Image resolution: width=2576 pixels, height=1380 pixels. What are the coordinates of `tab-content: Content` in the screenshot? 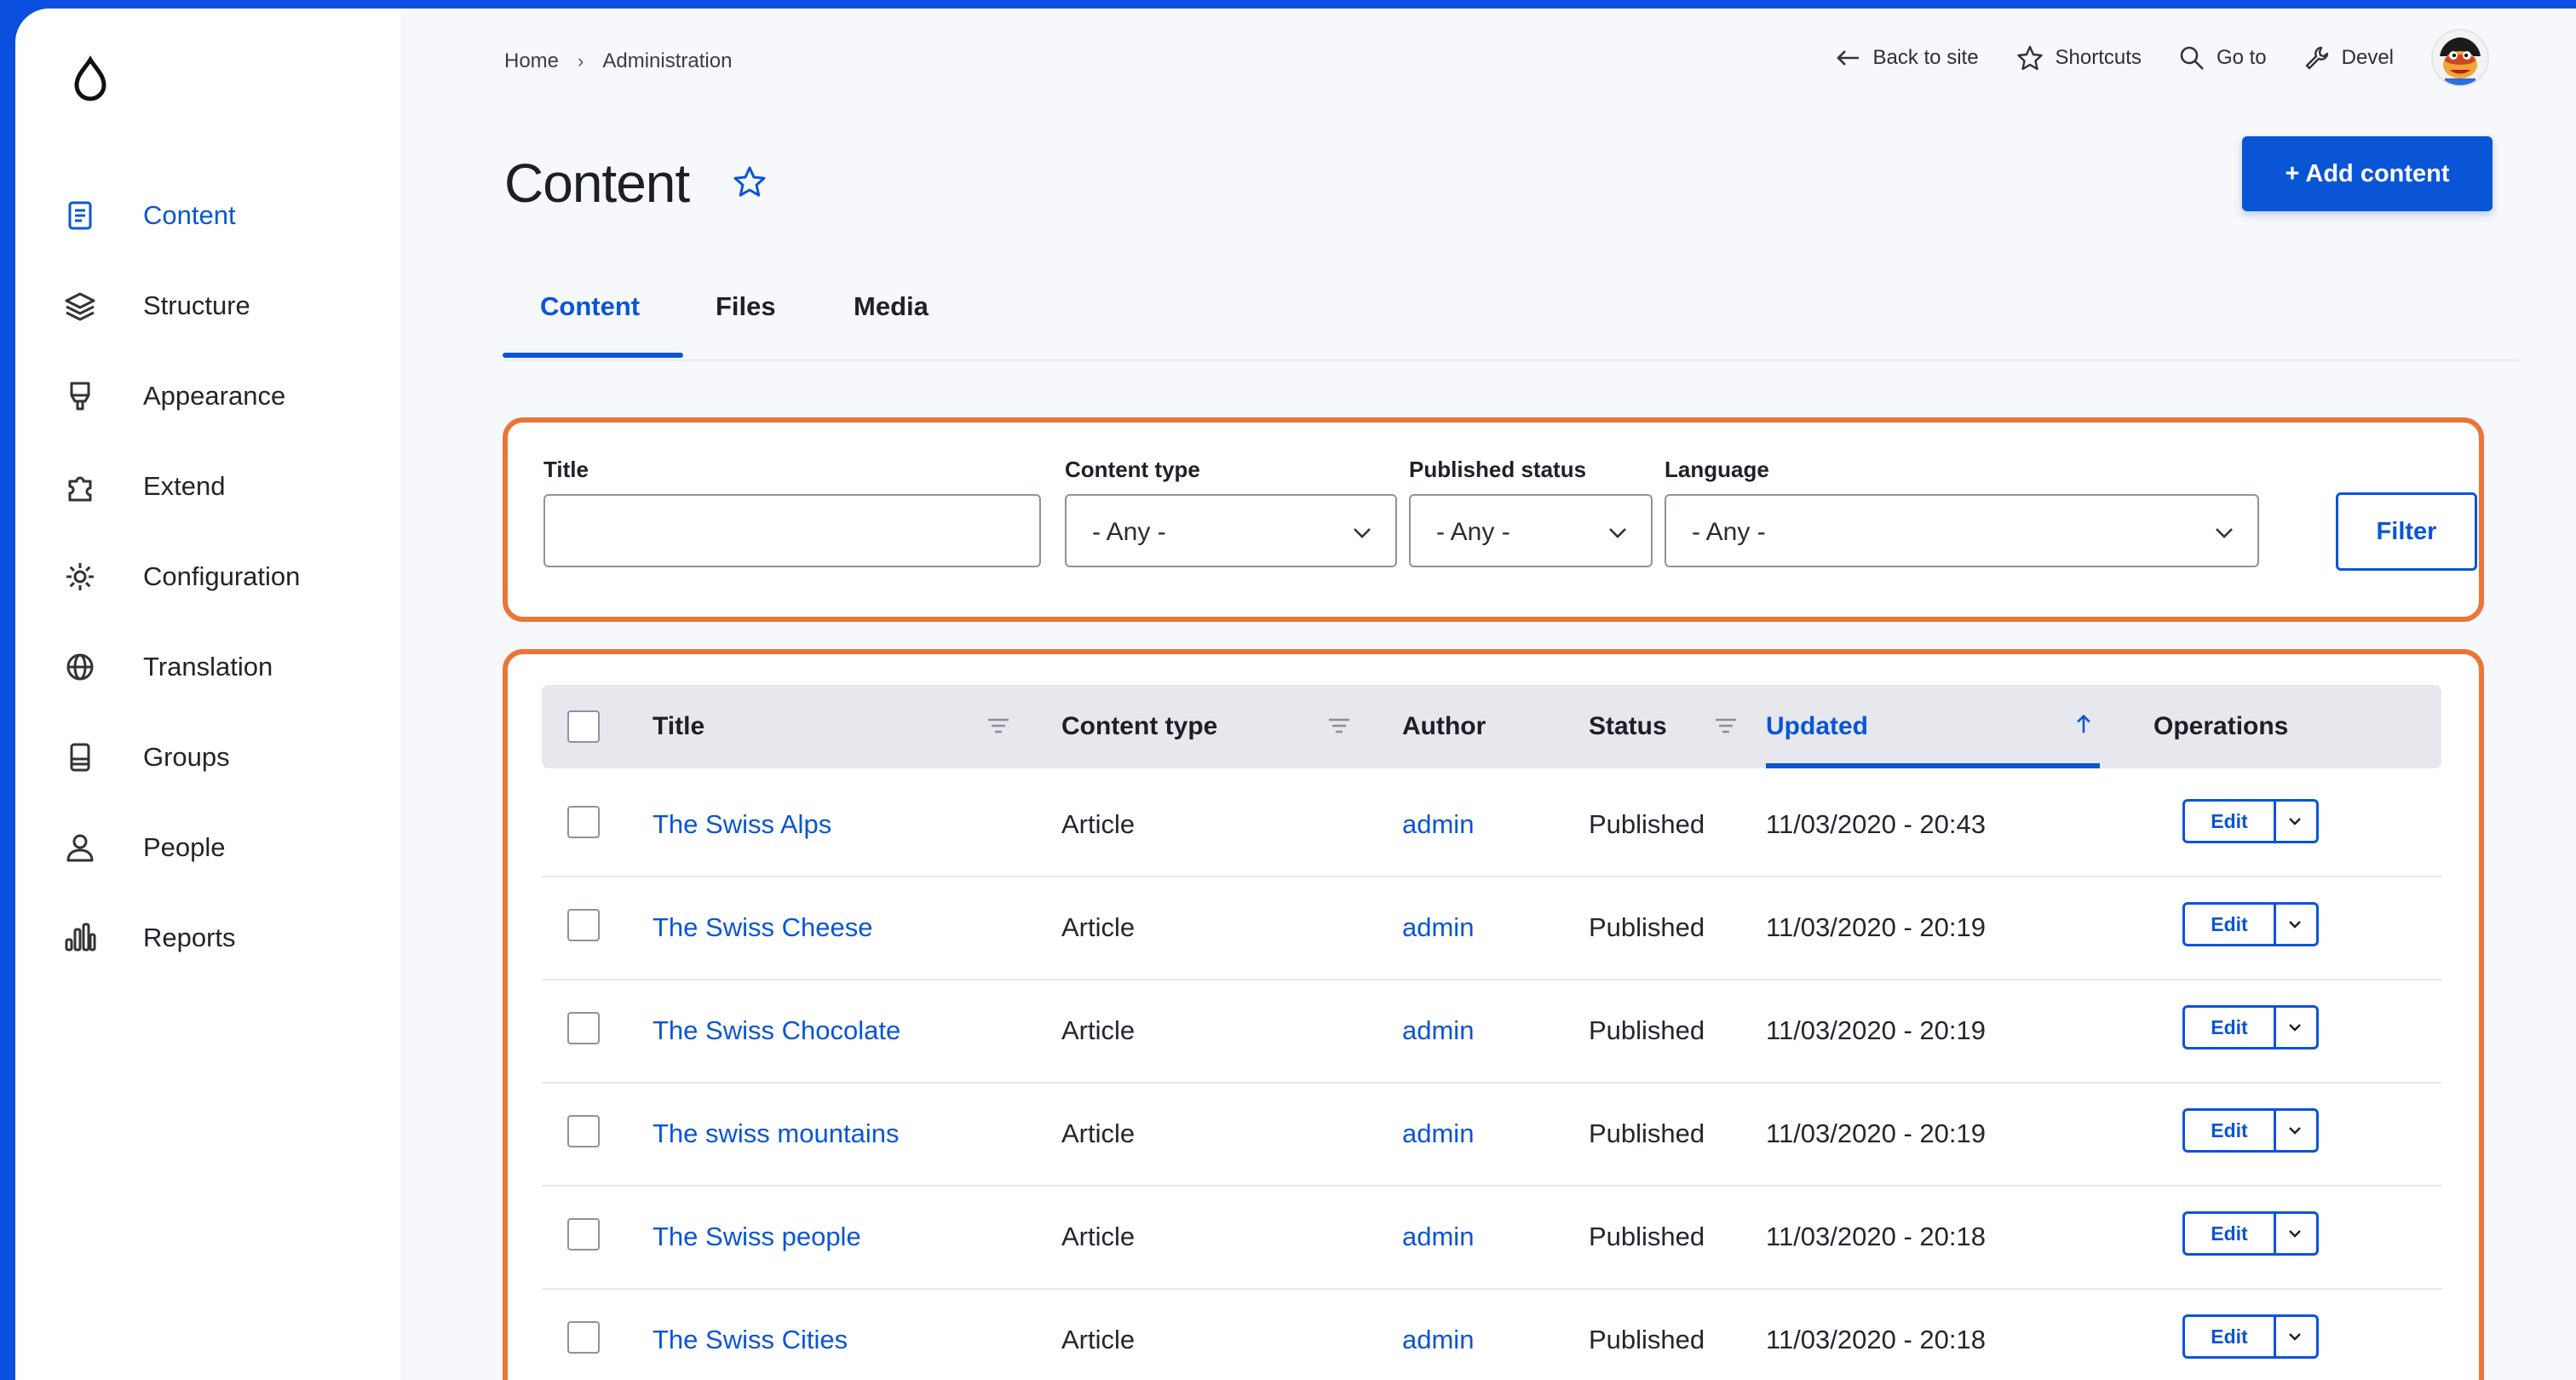 It's located at (590, 307).